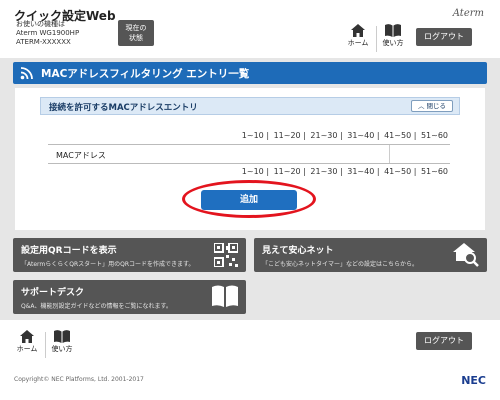 The width and height of the screenshot is (500, 400). What do you see at coordinates (436, 106) in the screenshot?
I see `close-label: 閉じる` at bounding box center [436, 106].